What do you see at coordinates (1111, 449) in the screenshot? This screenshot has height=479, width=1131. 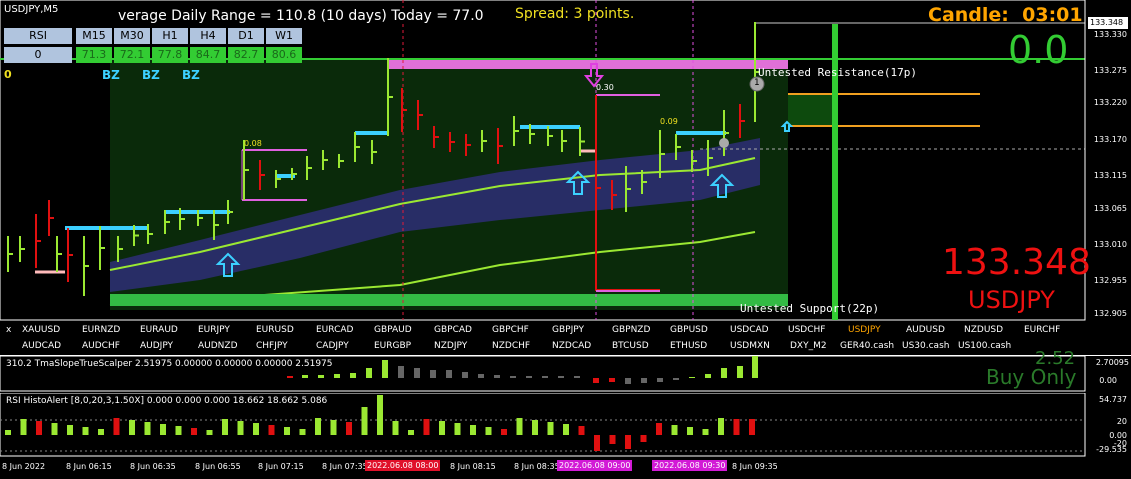 I see `ind2-axis-tick: -29.535` at bounding box center [1111, 449].